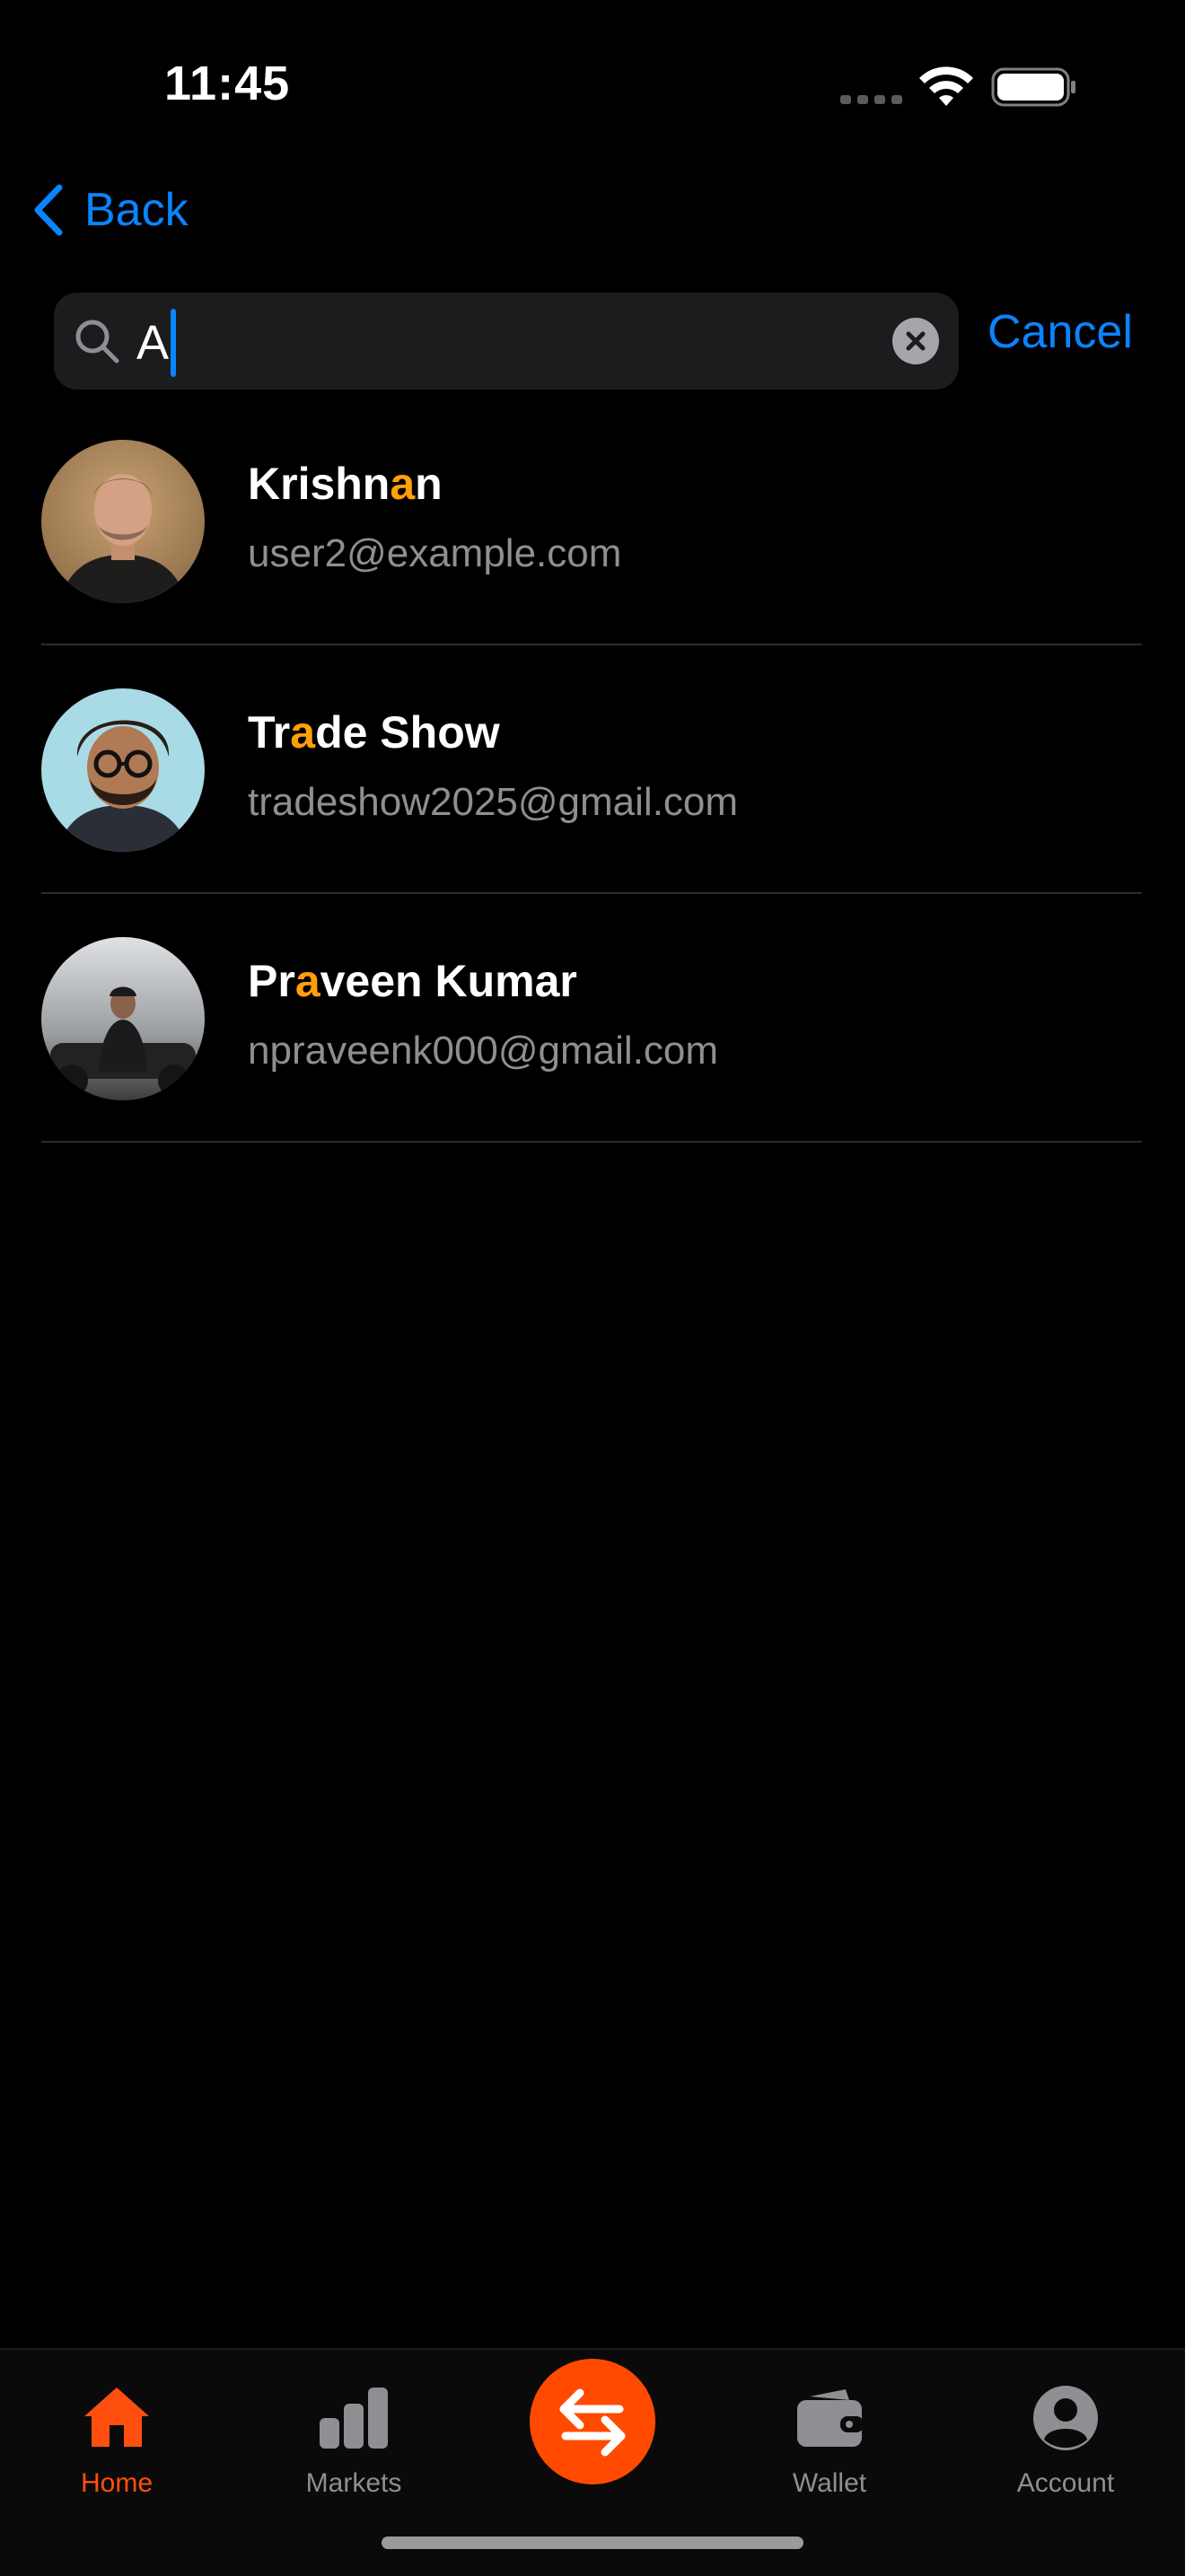 This screenshot has width=1185, height=2576. Describe the element at coordinates (871, 99) in the screenshot. I see `cellular-signal-icon` at that location.